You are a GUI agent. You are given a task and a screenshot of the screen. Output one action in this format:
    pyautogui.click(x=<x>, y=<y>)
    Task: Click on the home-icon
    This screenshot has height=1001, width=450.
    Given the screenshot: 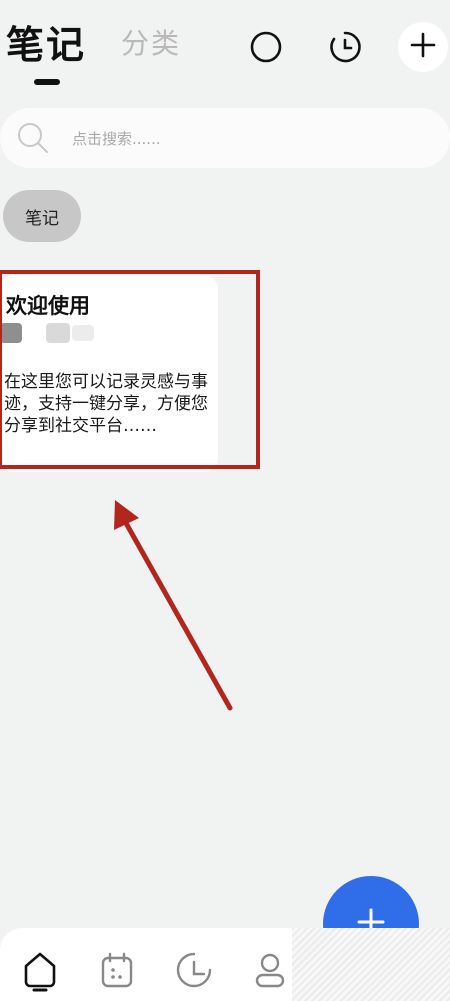 What is the action you would take?
    pyautogui.click(x=40, y=972)
    